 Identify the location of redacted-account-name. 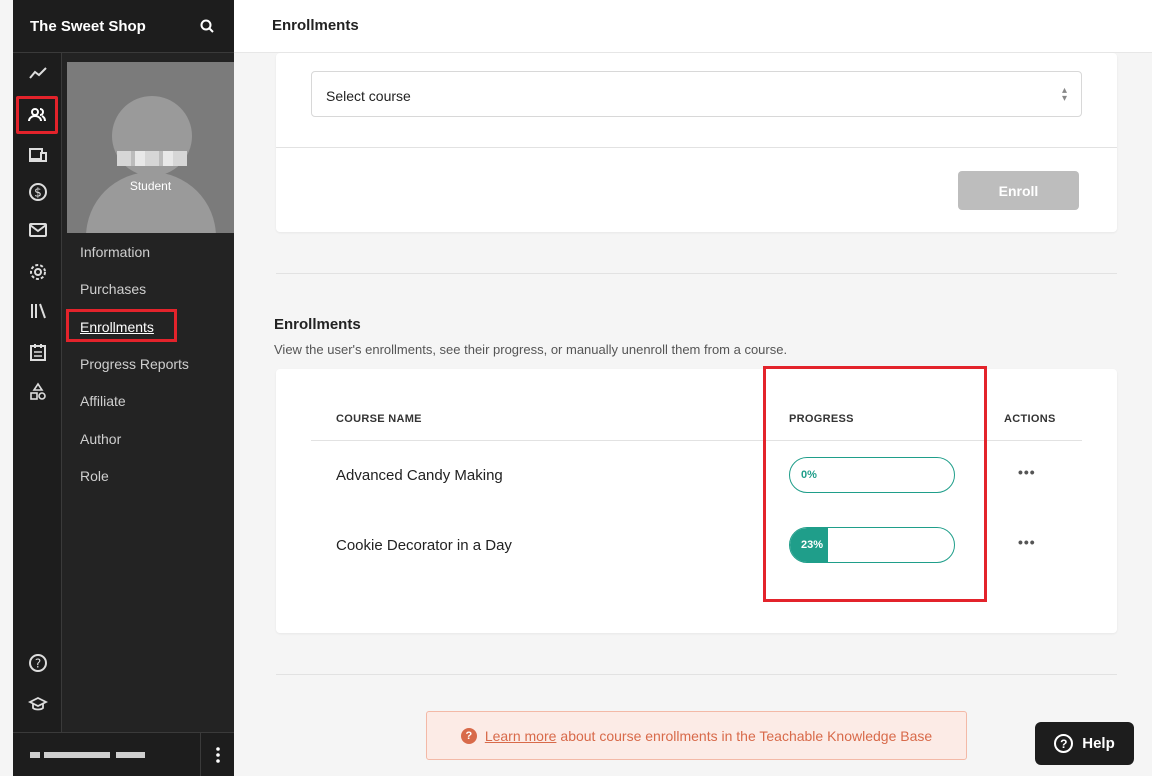
(87, 755).